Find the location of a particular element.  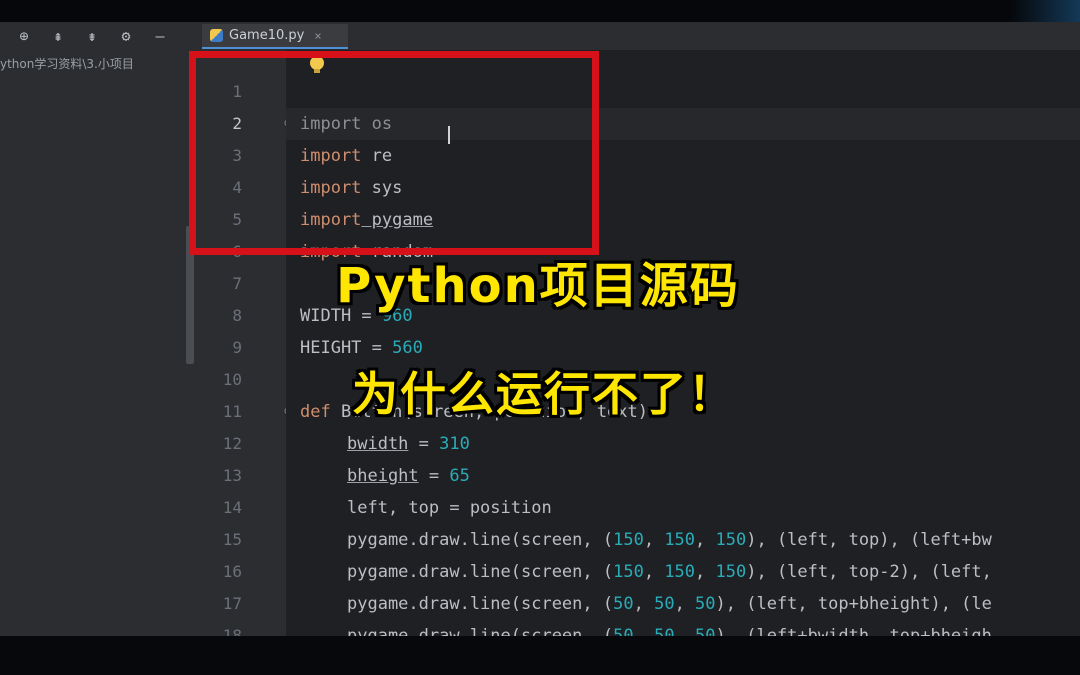

project-path: ython学习资料\3.小项目 is located at coordinates (98, 64).